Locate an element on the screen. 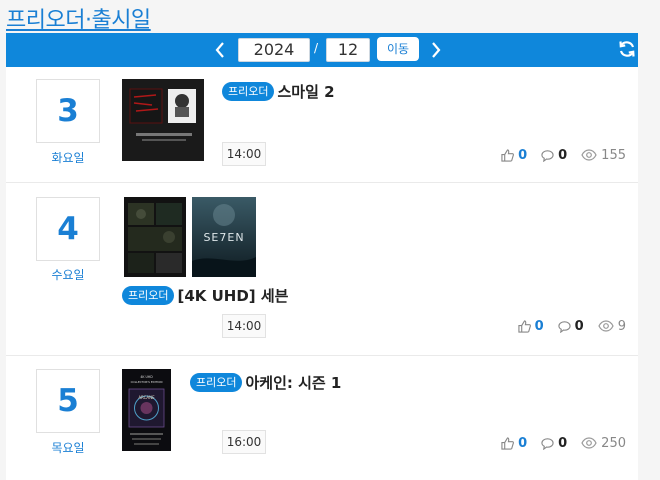 The width and height of the screenshot is (660, 480). refresh-button is located at coordinates (627, 49).